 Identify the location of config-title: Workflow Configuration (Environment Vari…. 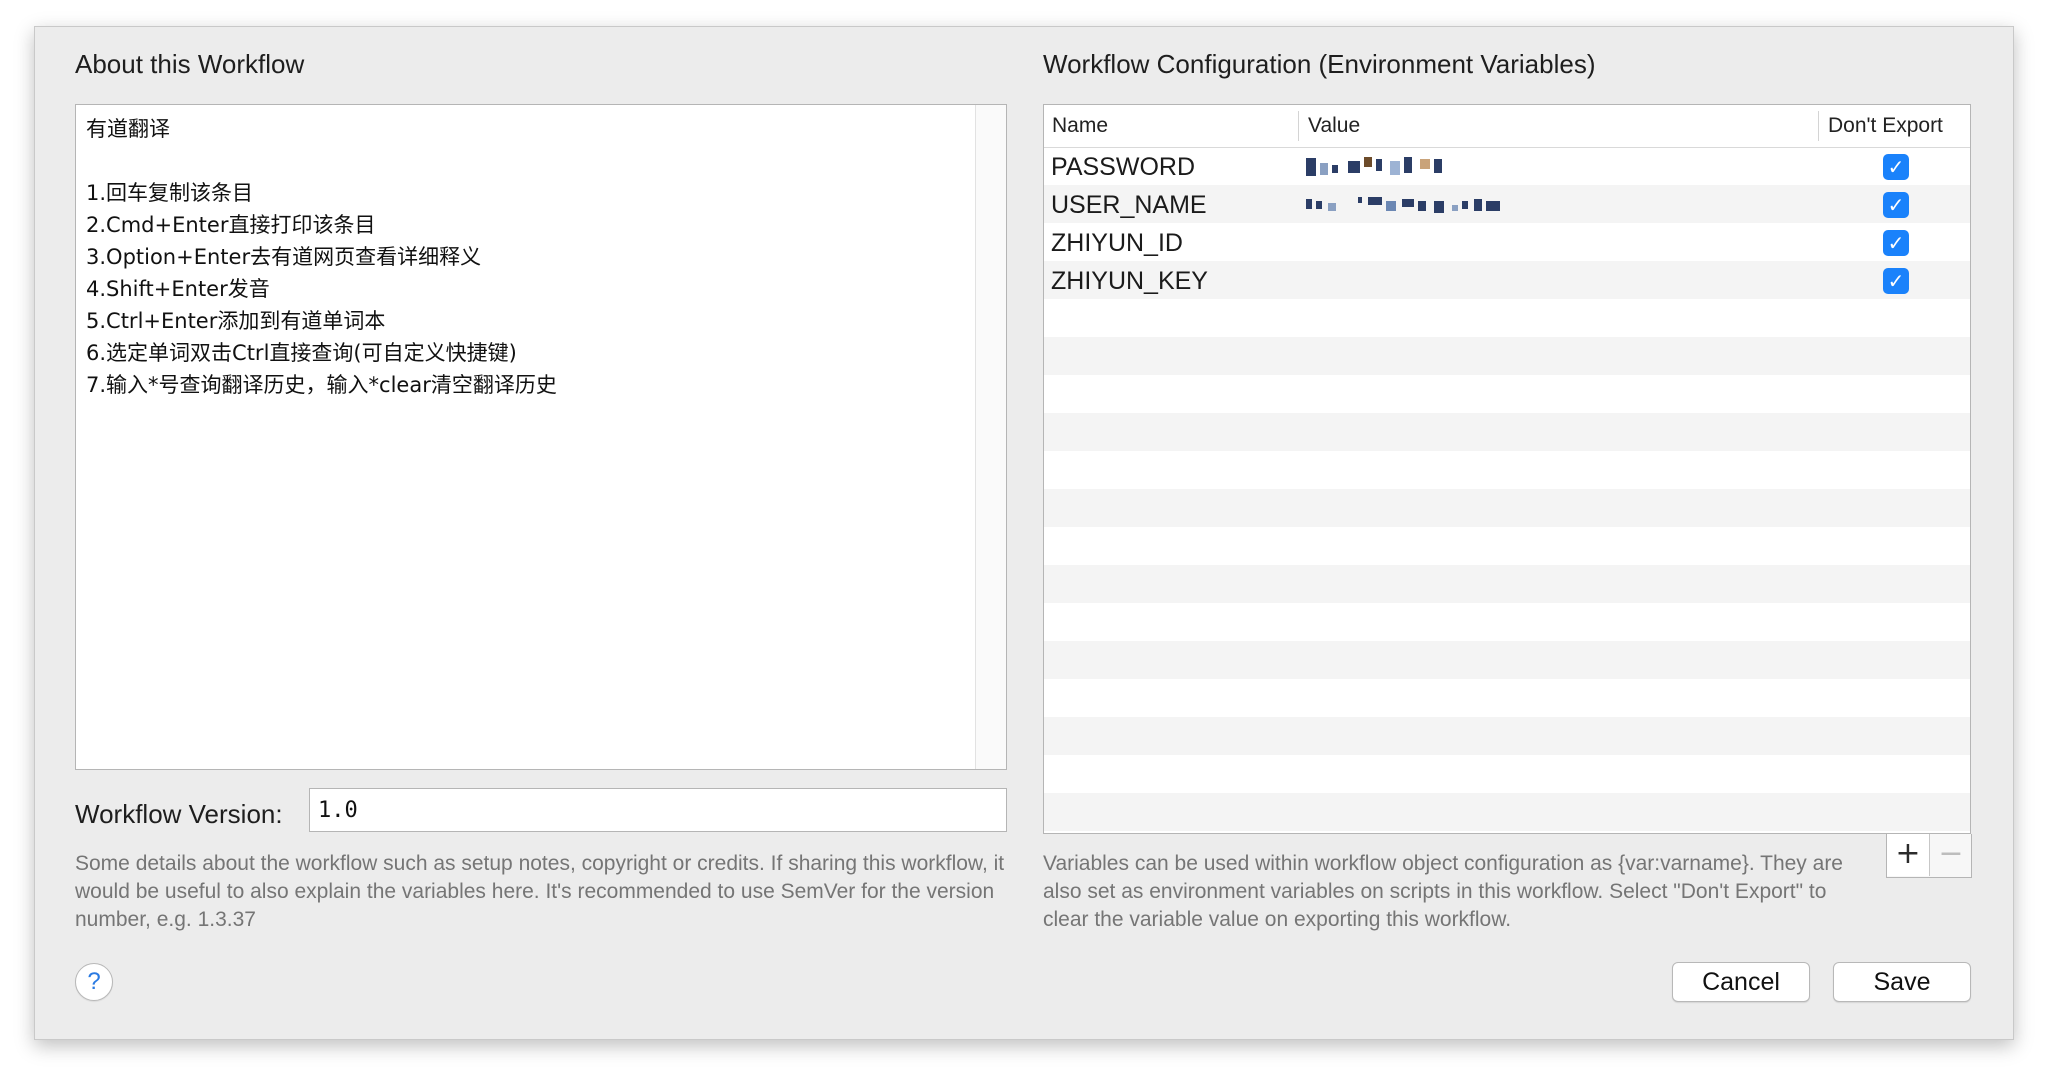
(1319, 64).